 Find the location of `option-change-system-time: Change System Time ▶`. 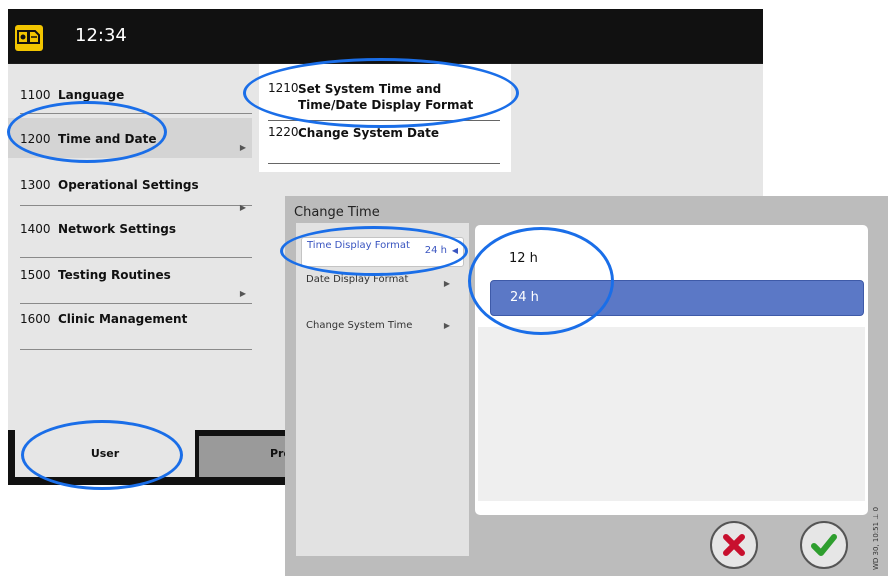

option-change-system-time: Change System Time ▶ is located at coordinates (382, 328).